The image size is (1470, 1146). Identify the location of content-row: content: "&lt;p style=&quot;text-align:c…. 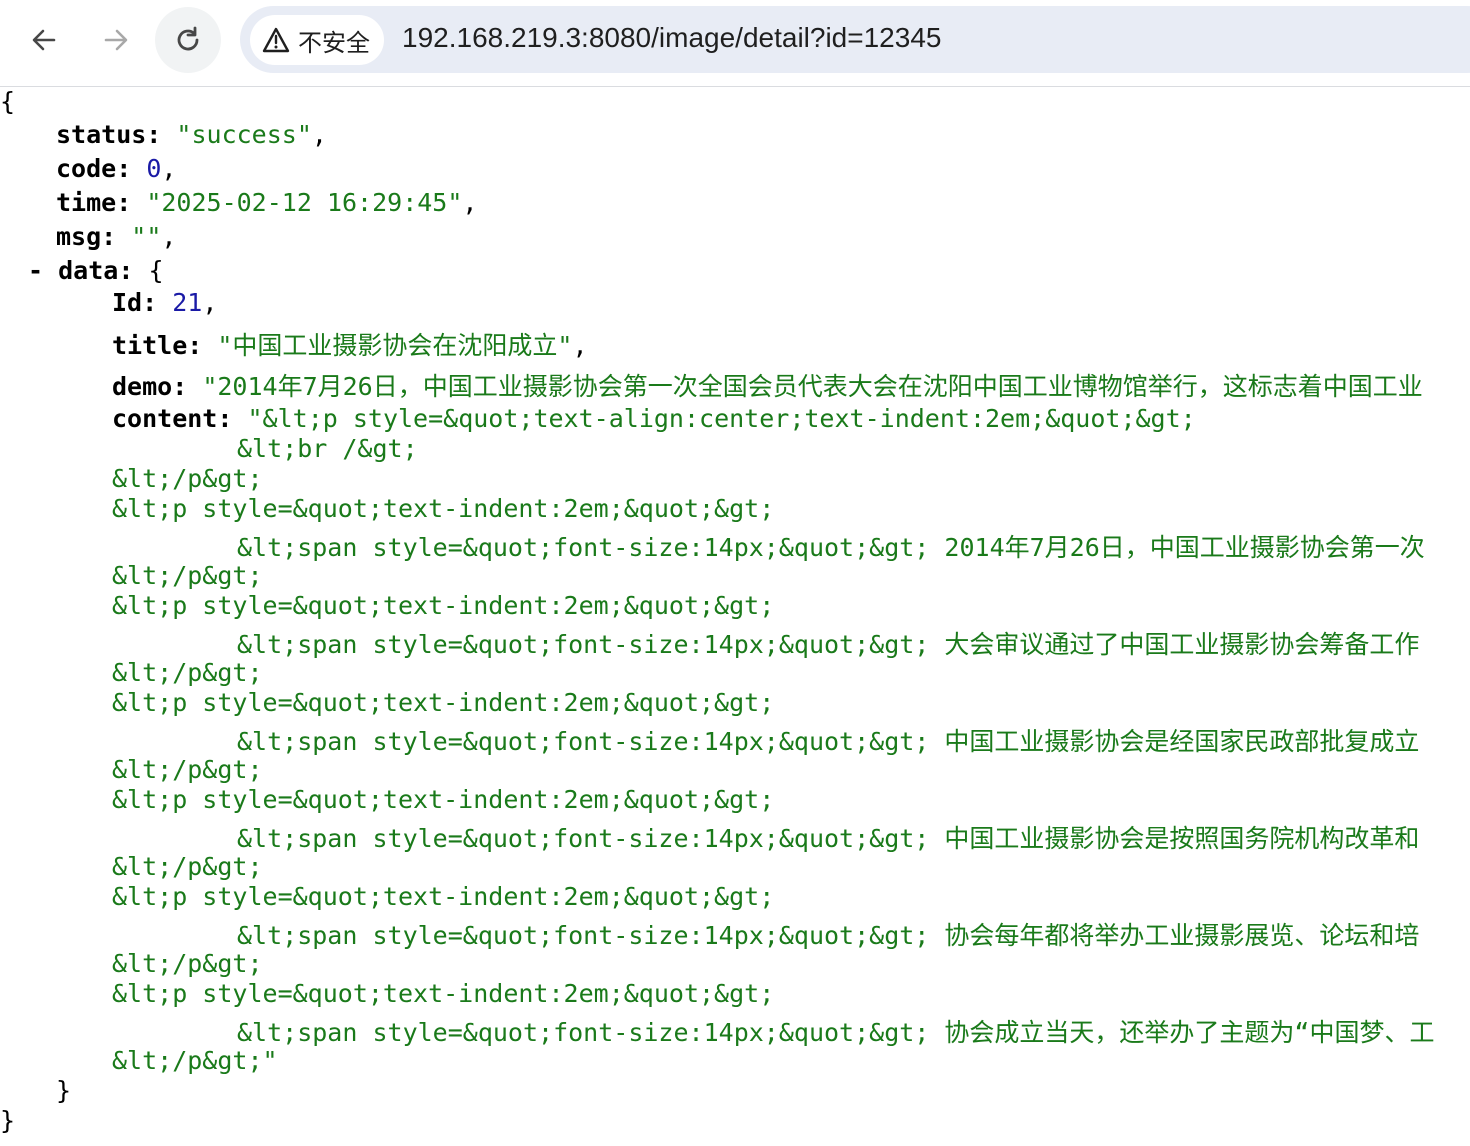
(654, 418).